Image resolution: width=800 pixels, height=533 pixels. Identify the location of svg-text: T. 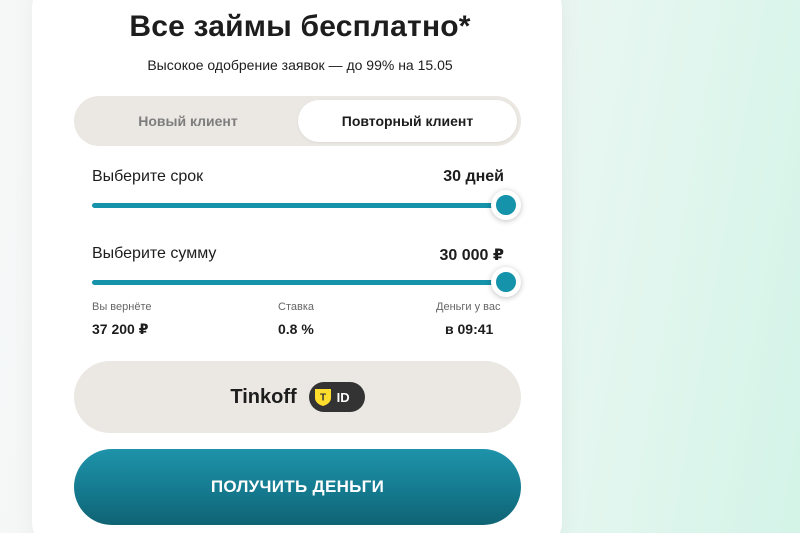
(323, 398).